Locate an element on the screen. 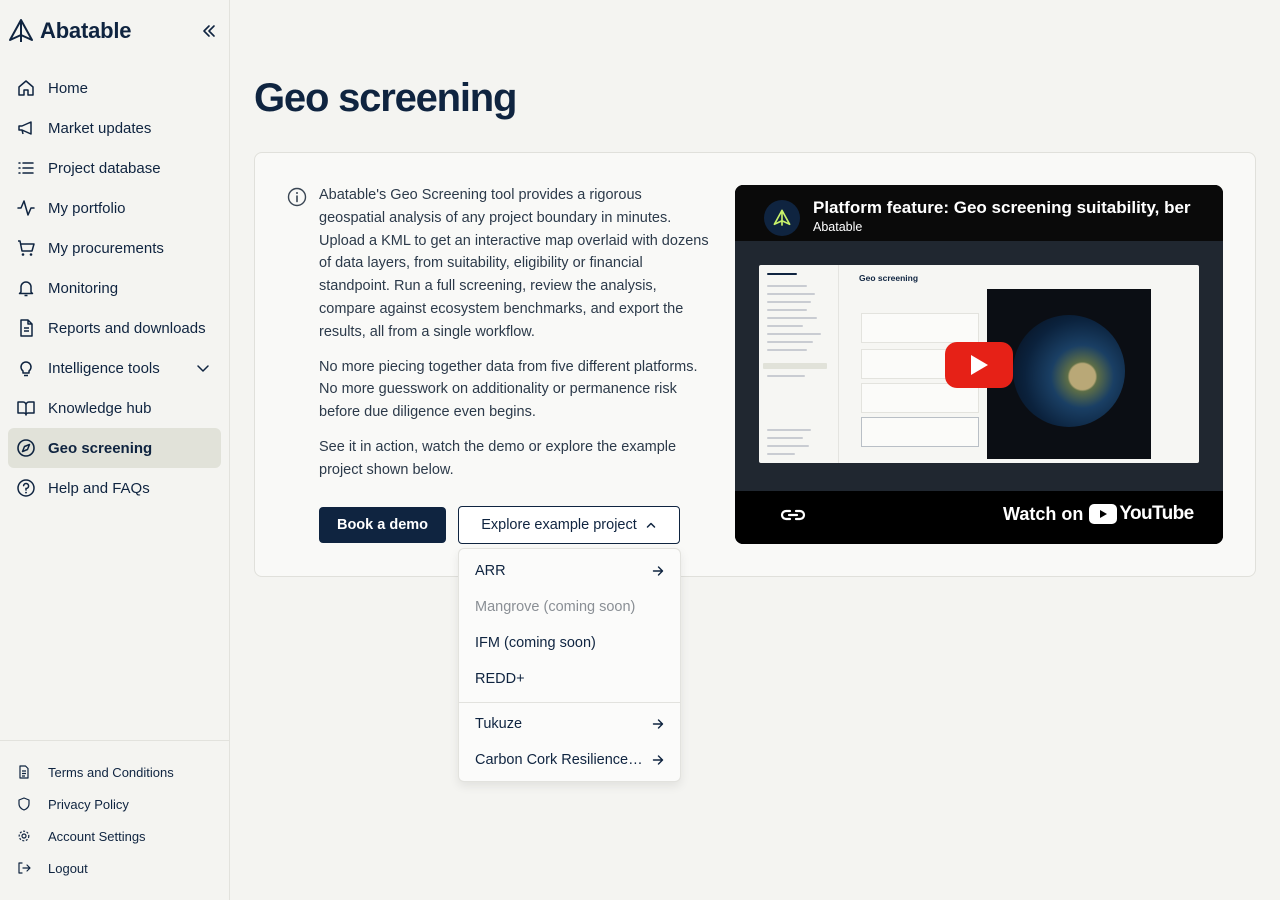 The image size is (1280, 900). book-demo-button: Book a demo is located at coordinates (382, 525).